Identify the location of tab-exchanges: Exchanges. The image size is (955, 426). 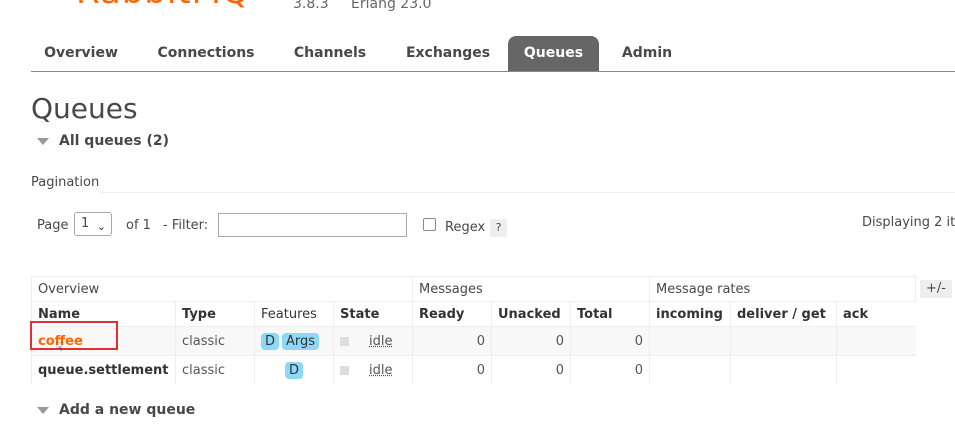
(448, 53).